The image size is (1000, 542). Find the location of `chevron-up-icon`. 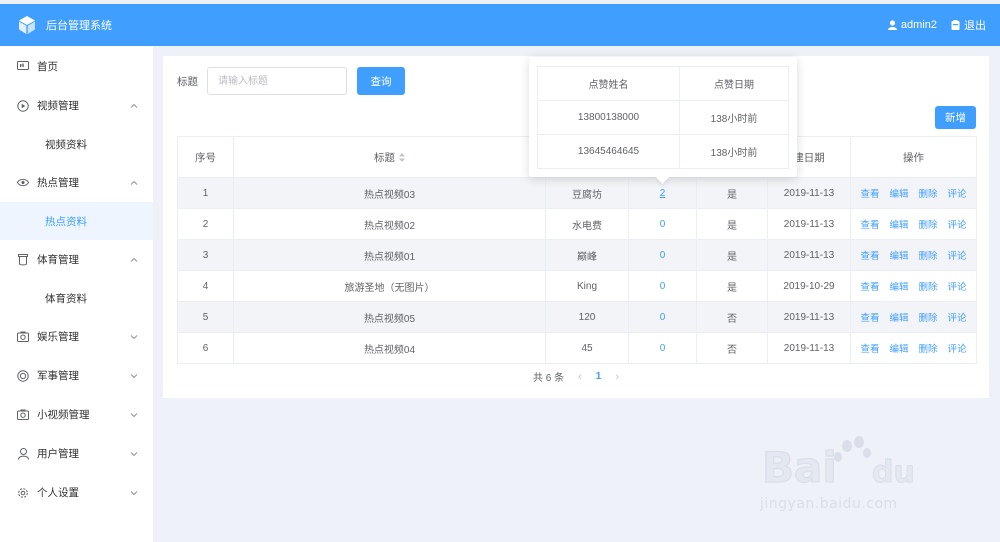

chevron-up-icon is located at coordinates (134, 182).